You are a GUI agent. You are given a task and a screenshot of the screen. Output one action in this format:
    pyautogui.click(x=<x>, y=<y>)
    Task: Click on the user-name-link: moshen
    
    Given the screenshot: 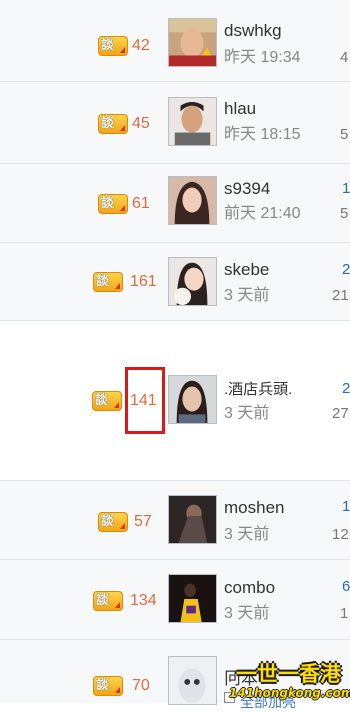 What is the action you would take?
    pyautogui.click(x=254, y=508)
    